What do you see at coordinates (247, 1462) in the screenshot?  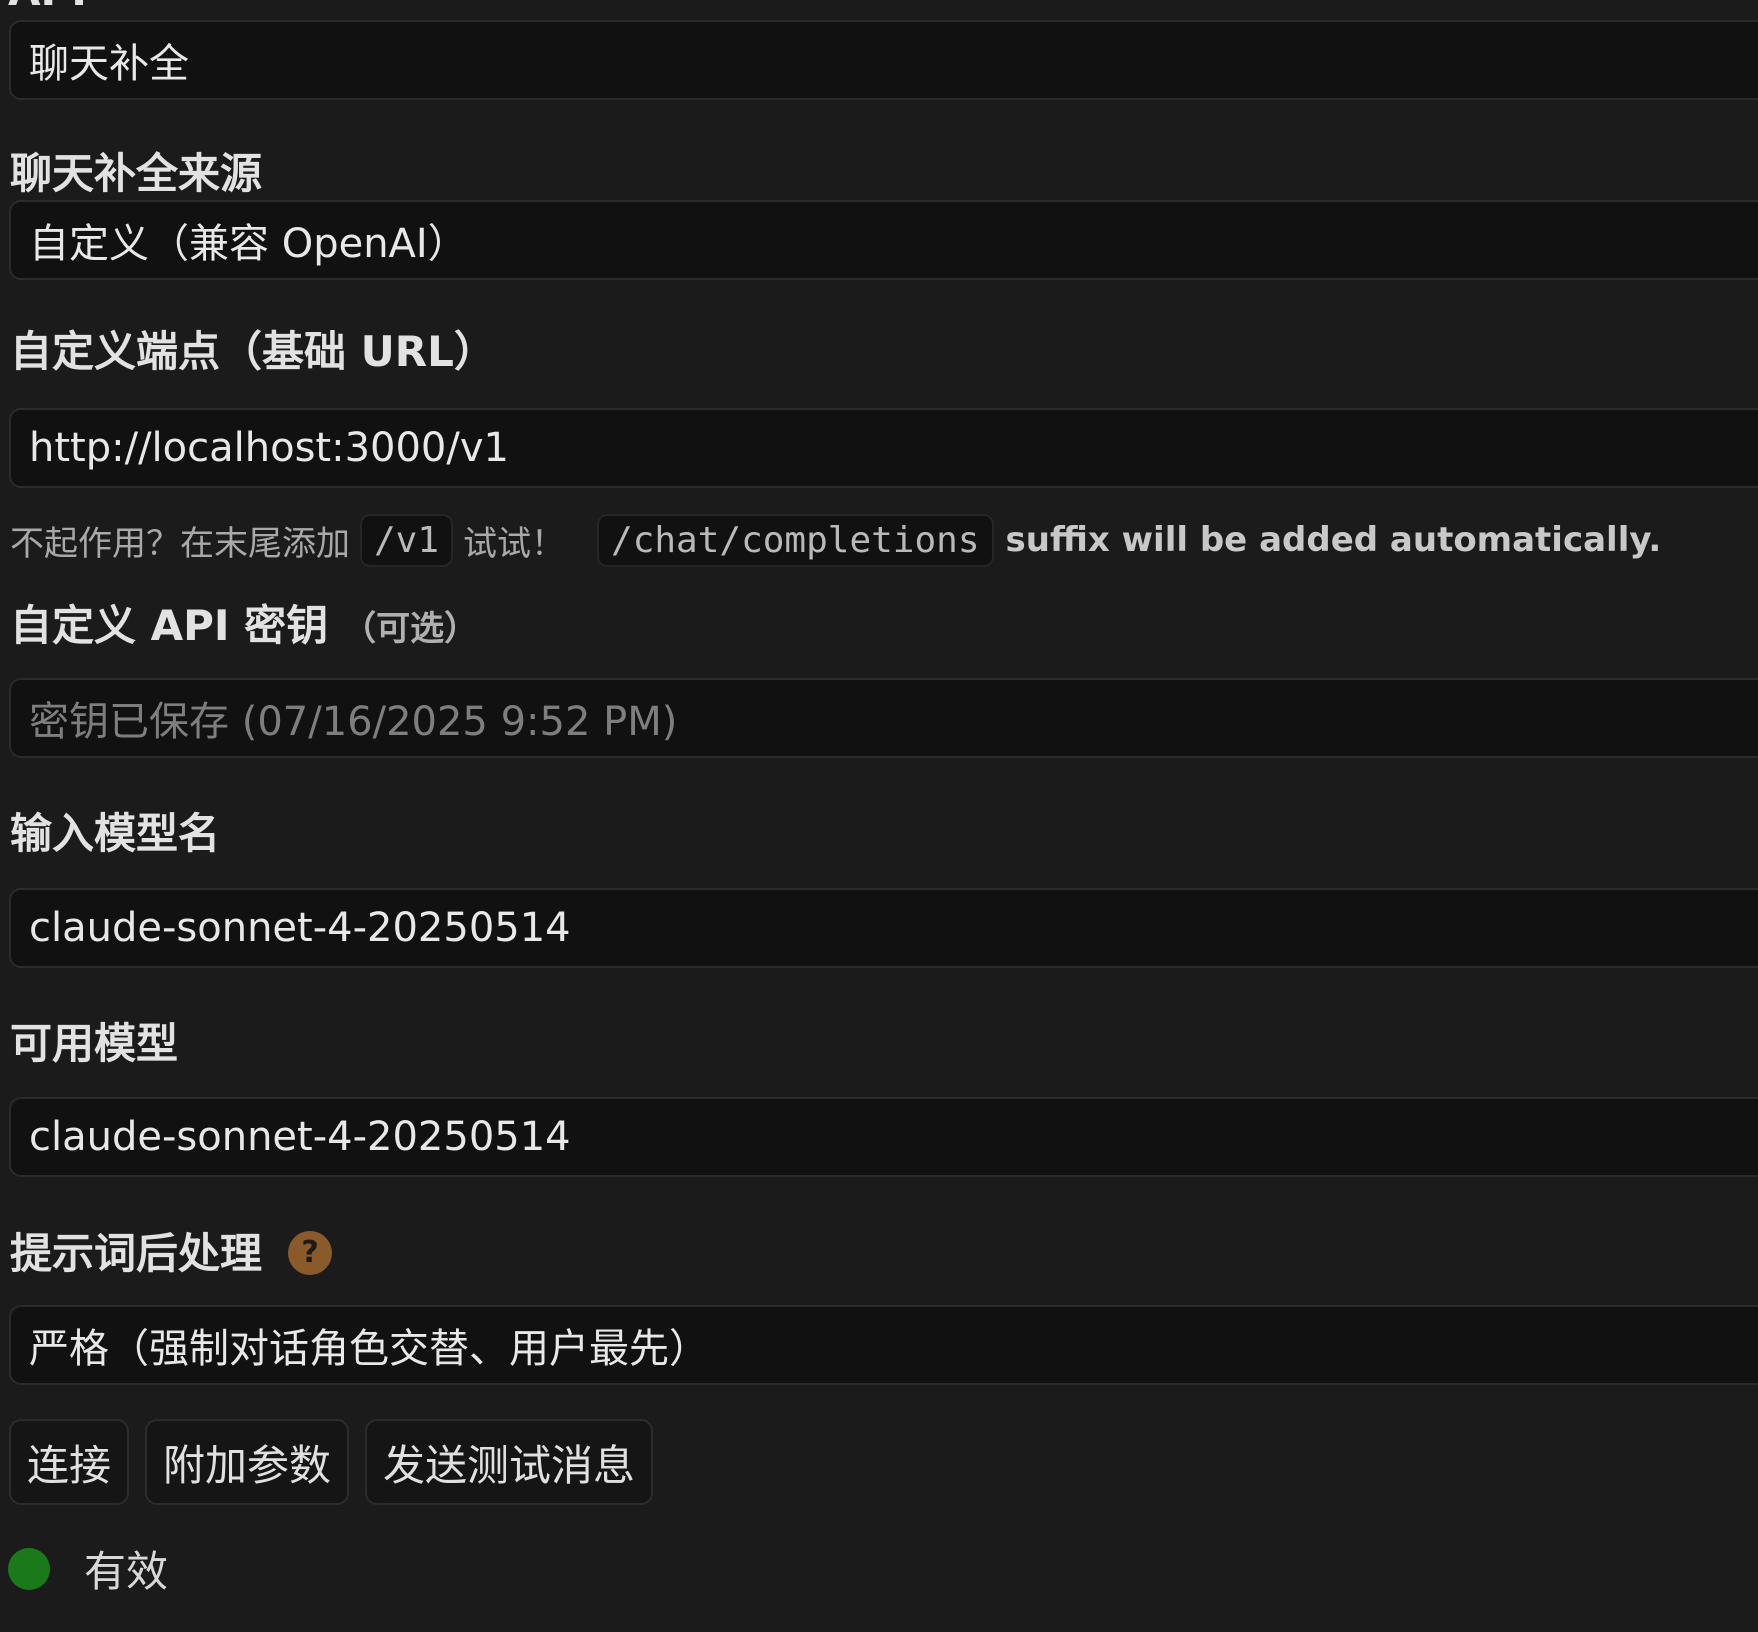 I see `extra-params-button: 附加参数` at bounding box center [247, 1462].